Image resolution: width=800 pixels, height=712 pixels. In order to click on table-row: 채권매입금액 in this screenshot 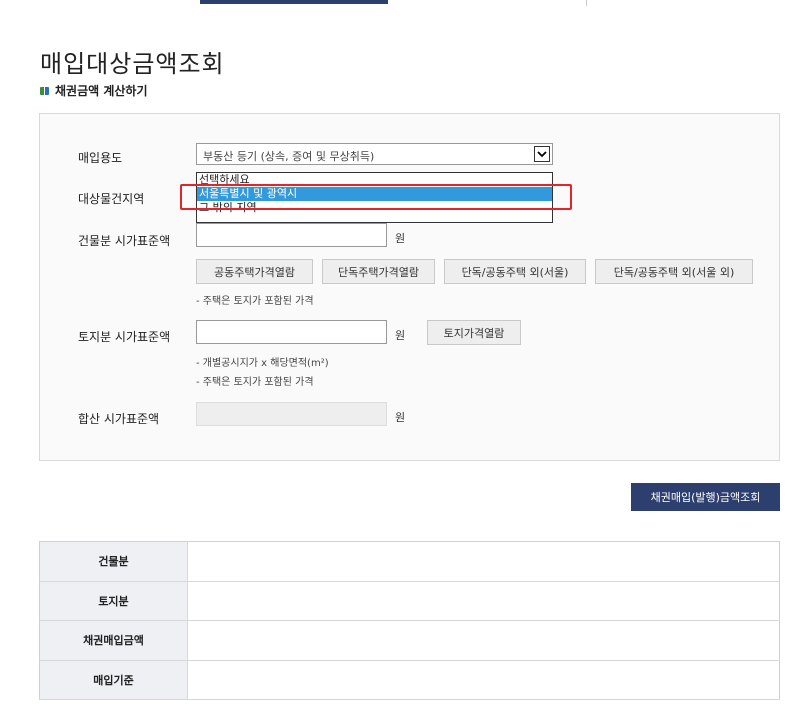, I will do `click(409, 640)`.